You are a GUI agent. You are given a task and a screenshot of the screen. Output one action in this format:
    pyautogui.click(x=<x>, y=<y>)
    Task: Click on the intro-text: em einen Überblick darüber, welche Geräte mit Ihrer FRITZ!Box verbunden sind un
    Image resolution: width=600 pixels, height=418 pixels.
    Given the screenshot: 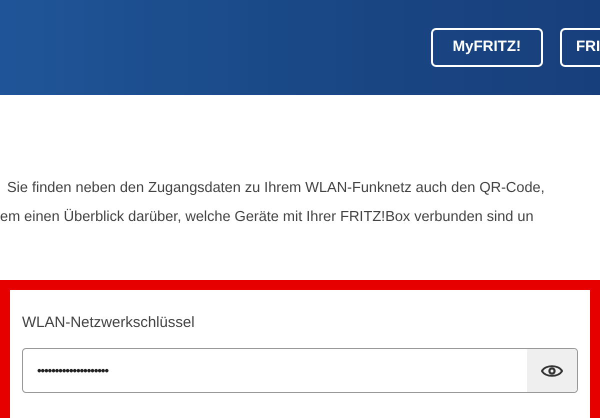 What is the action you would take?
    pyautogui.click(x=267, y=217)
    